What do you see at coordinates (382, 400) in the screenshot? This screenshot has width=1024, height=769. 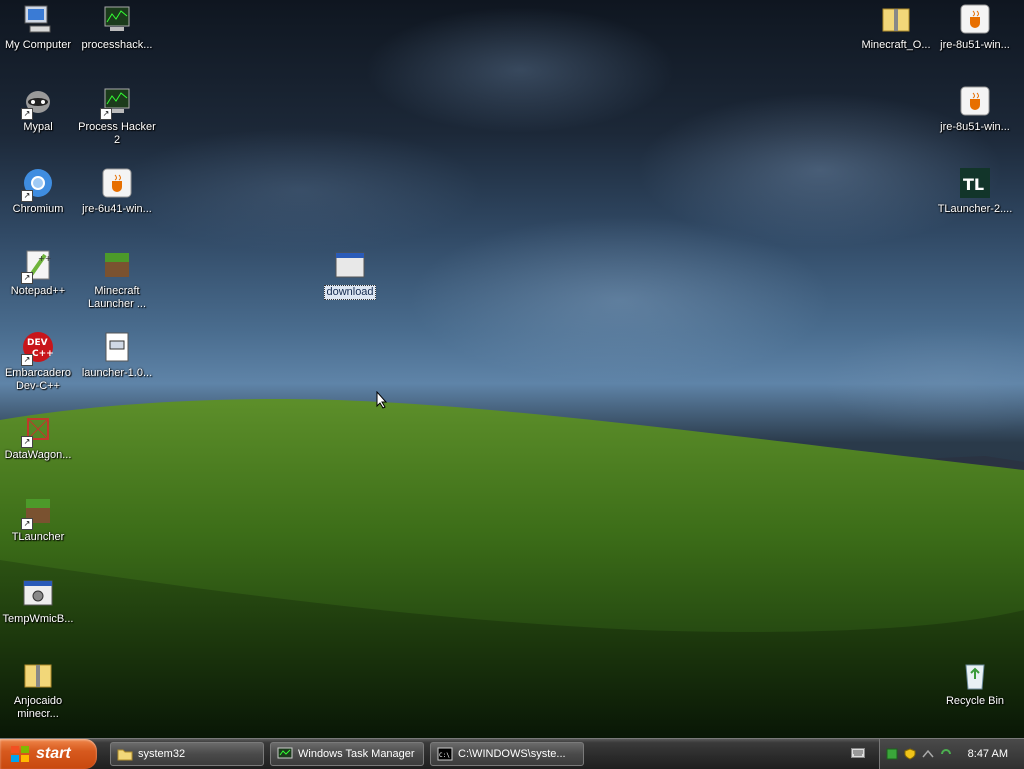 I see `mouse-cursor-icon` at bounding box center [382, 400].